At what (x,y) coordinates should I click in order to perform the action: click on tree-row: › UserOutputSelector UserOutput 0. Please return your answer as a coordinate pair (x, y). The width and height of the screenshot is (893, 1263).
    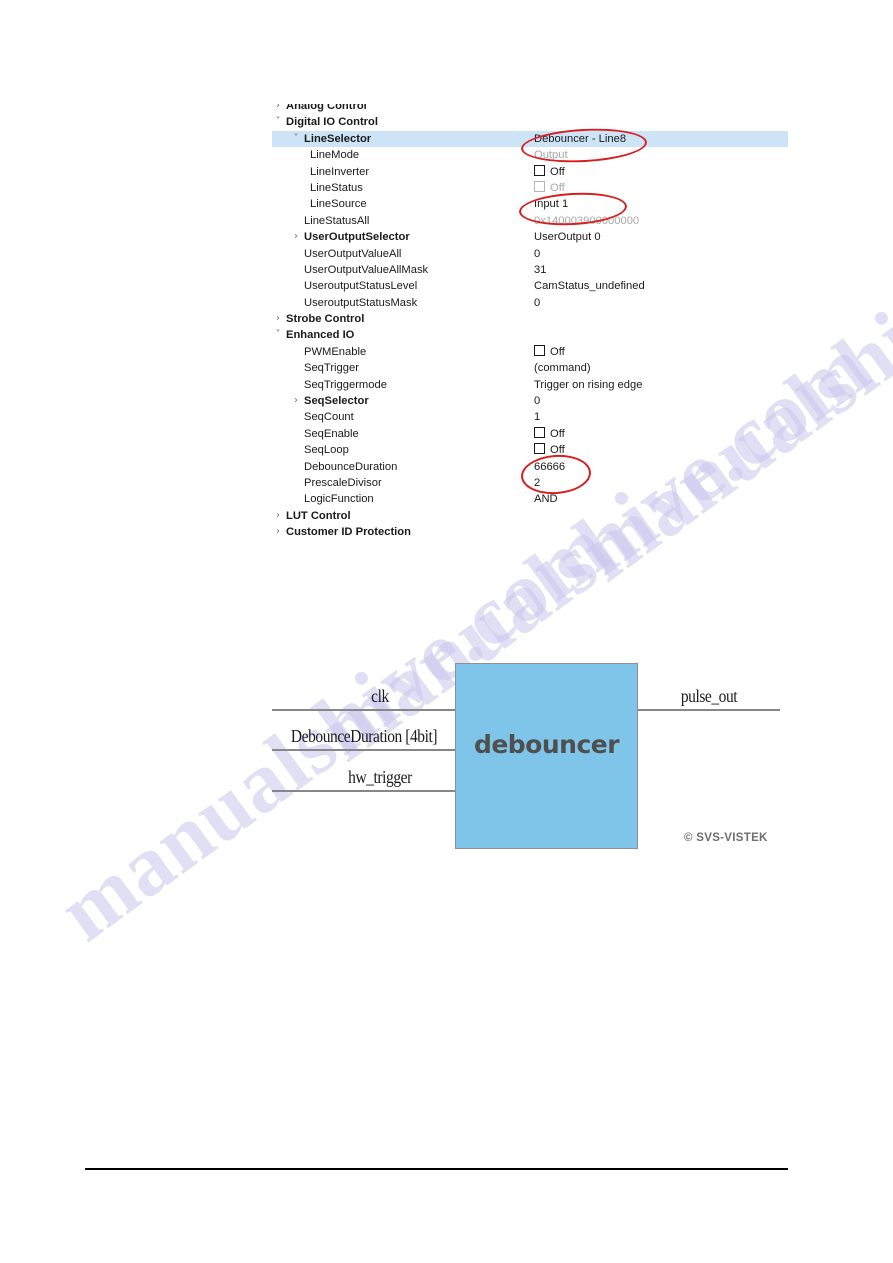
    Looking at the image, I should click on (530, 237).